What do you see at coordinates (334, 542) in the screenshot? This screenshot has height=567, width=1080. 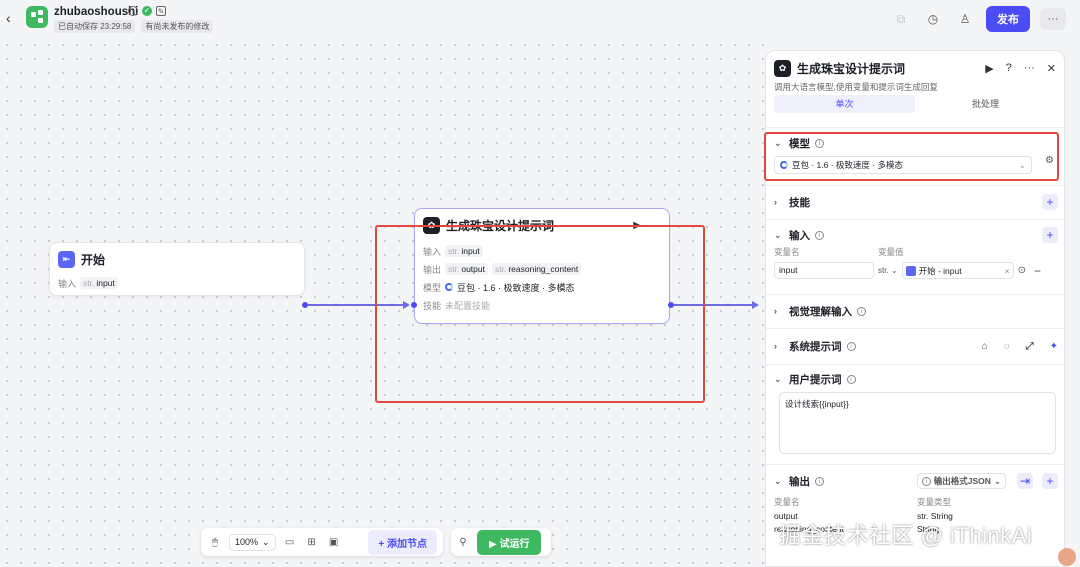 I see `minimap-icon: ▣` at bounding box center [334, 542].